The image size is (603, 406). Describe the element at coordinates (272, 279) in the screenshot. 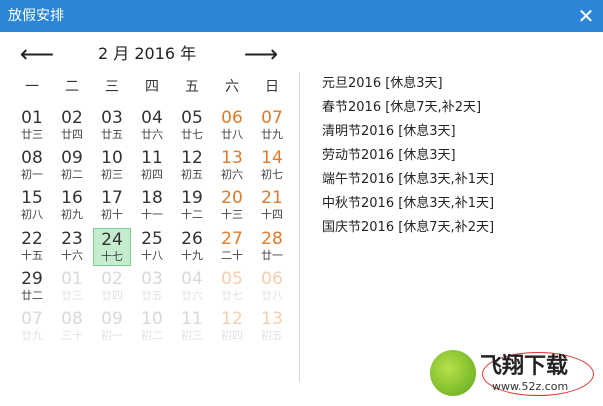

I see `day-number: 06` at that location.